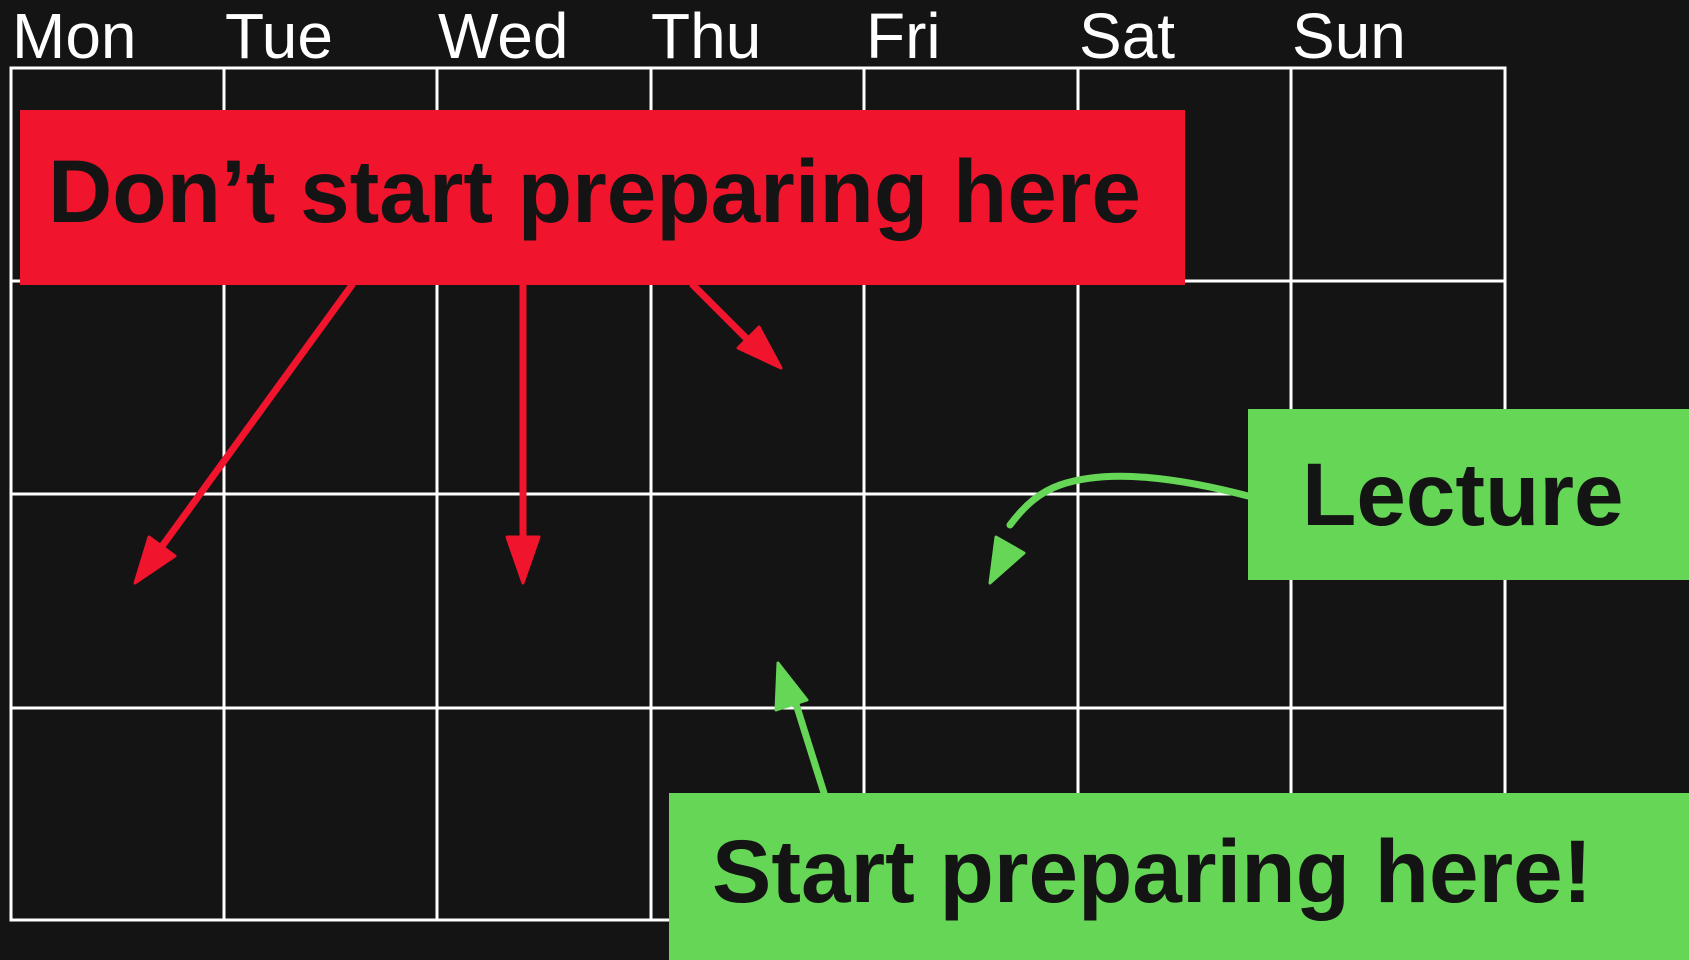  What do you see at coordinates (1131, 500) in the screenshot?
I see `lecture-arrow-curve` at bounding box center [1131, 500].